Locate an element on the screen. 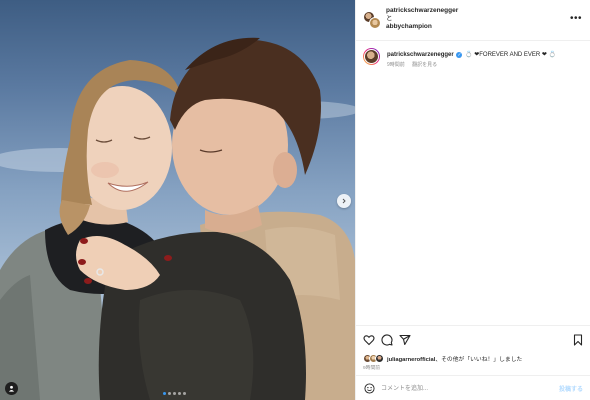  comment-bar: 投稿する is located at coordinates (473, 387).